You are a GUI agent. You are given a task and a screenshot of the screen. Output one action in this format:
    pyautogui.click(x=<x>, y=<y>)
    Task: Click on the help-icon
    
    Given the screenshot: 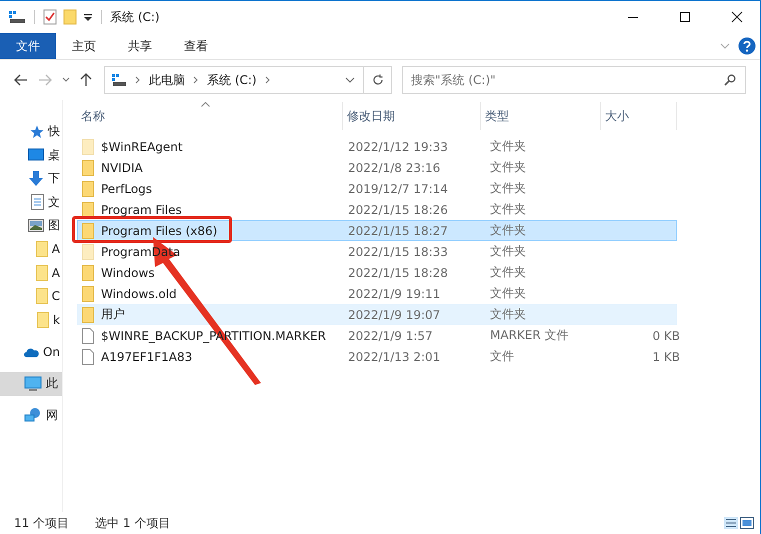 What is the action you would take?
    pyautogui.click(x=747, y=46)
    